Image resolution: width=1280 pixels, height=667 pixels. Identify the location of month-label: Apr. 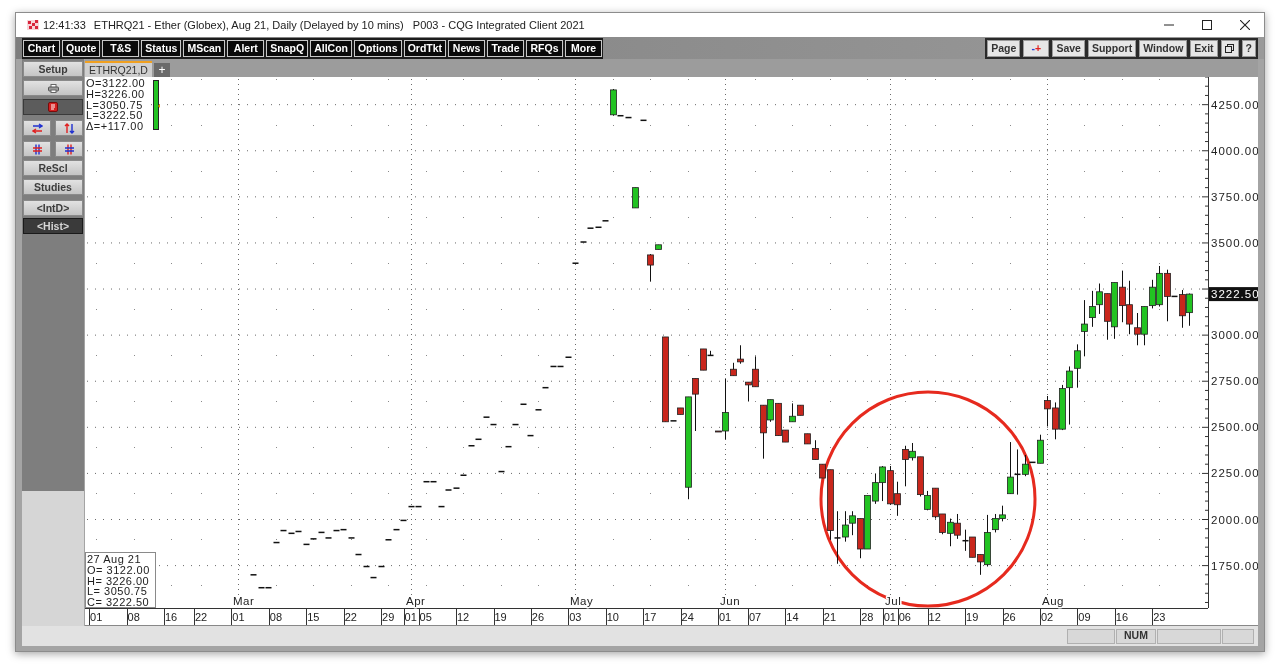
(416, 601).